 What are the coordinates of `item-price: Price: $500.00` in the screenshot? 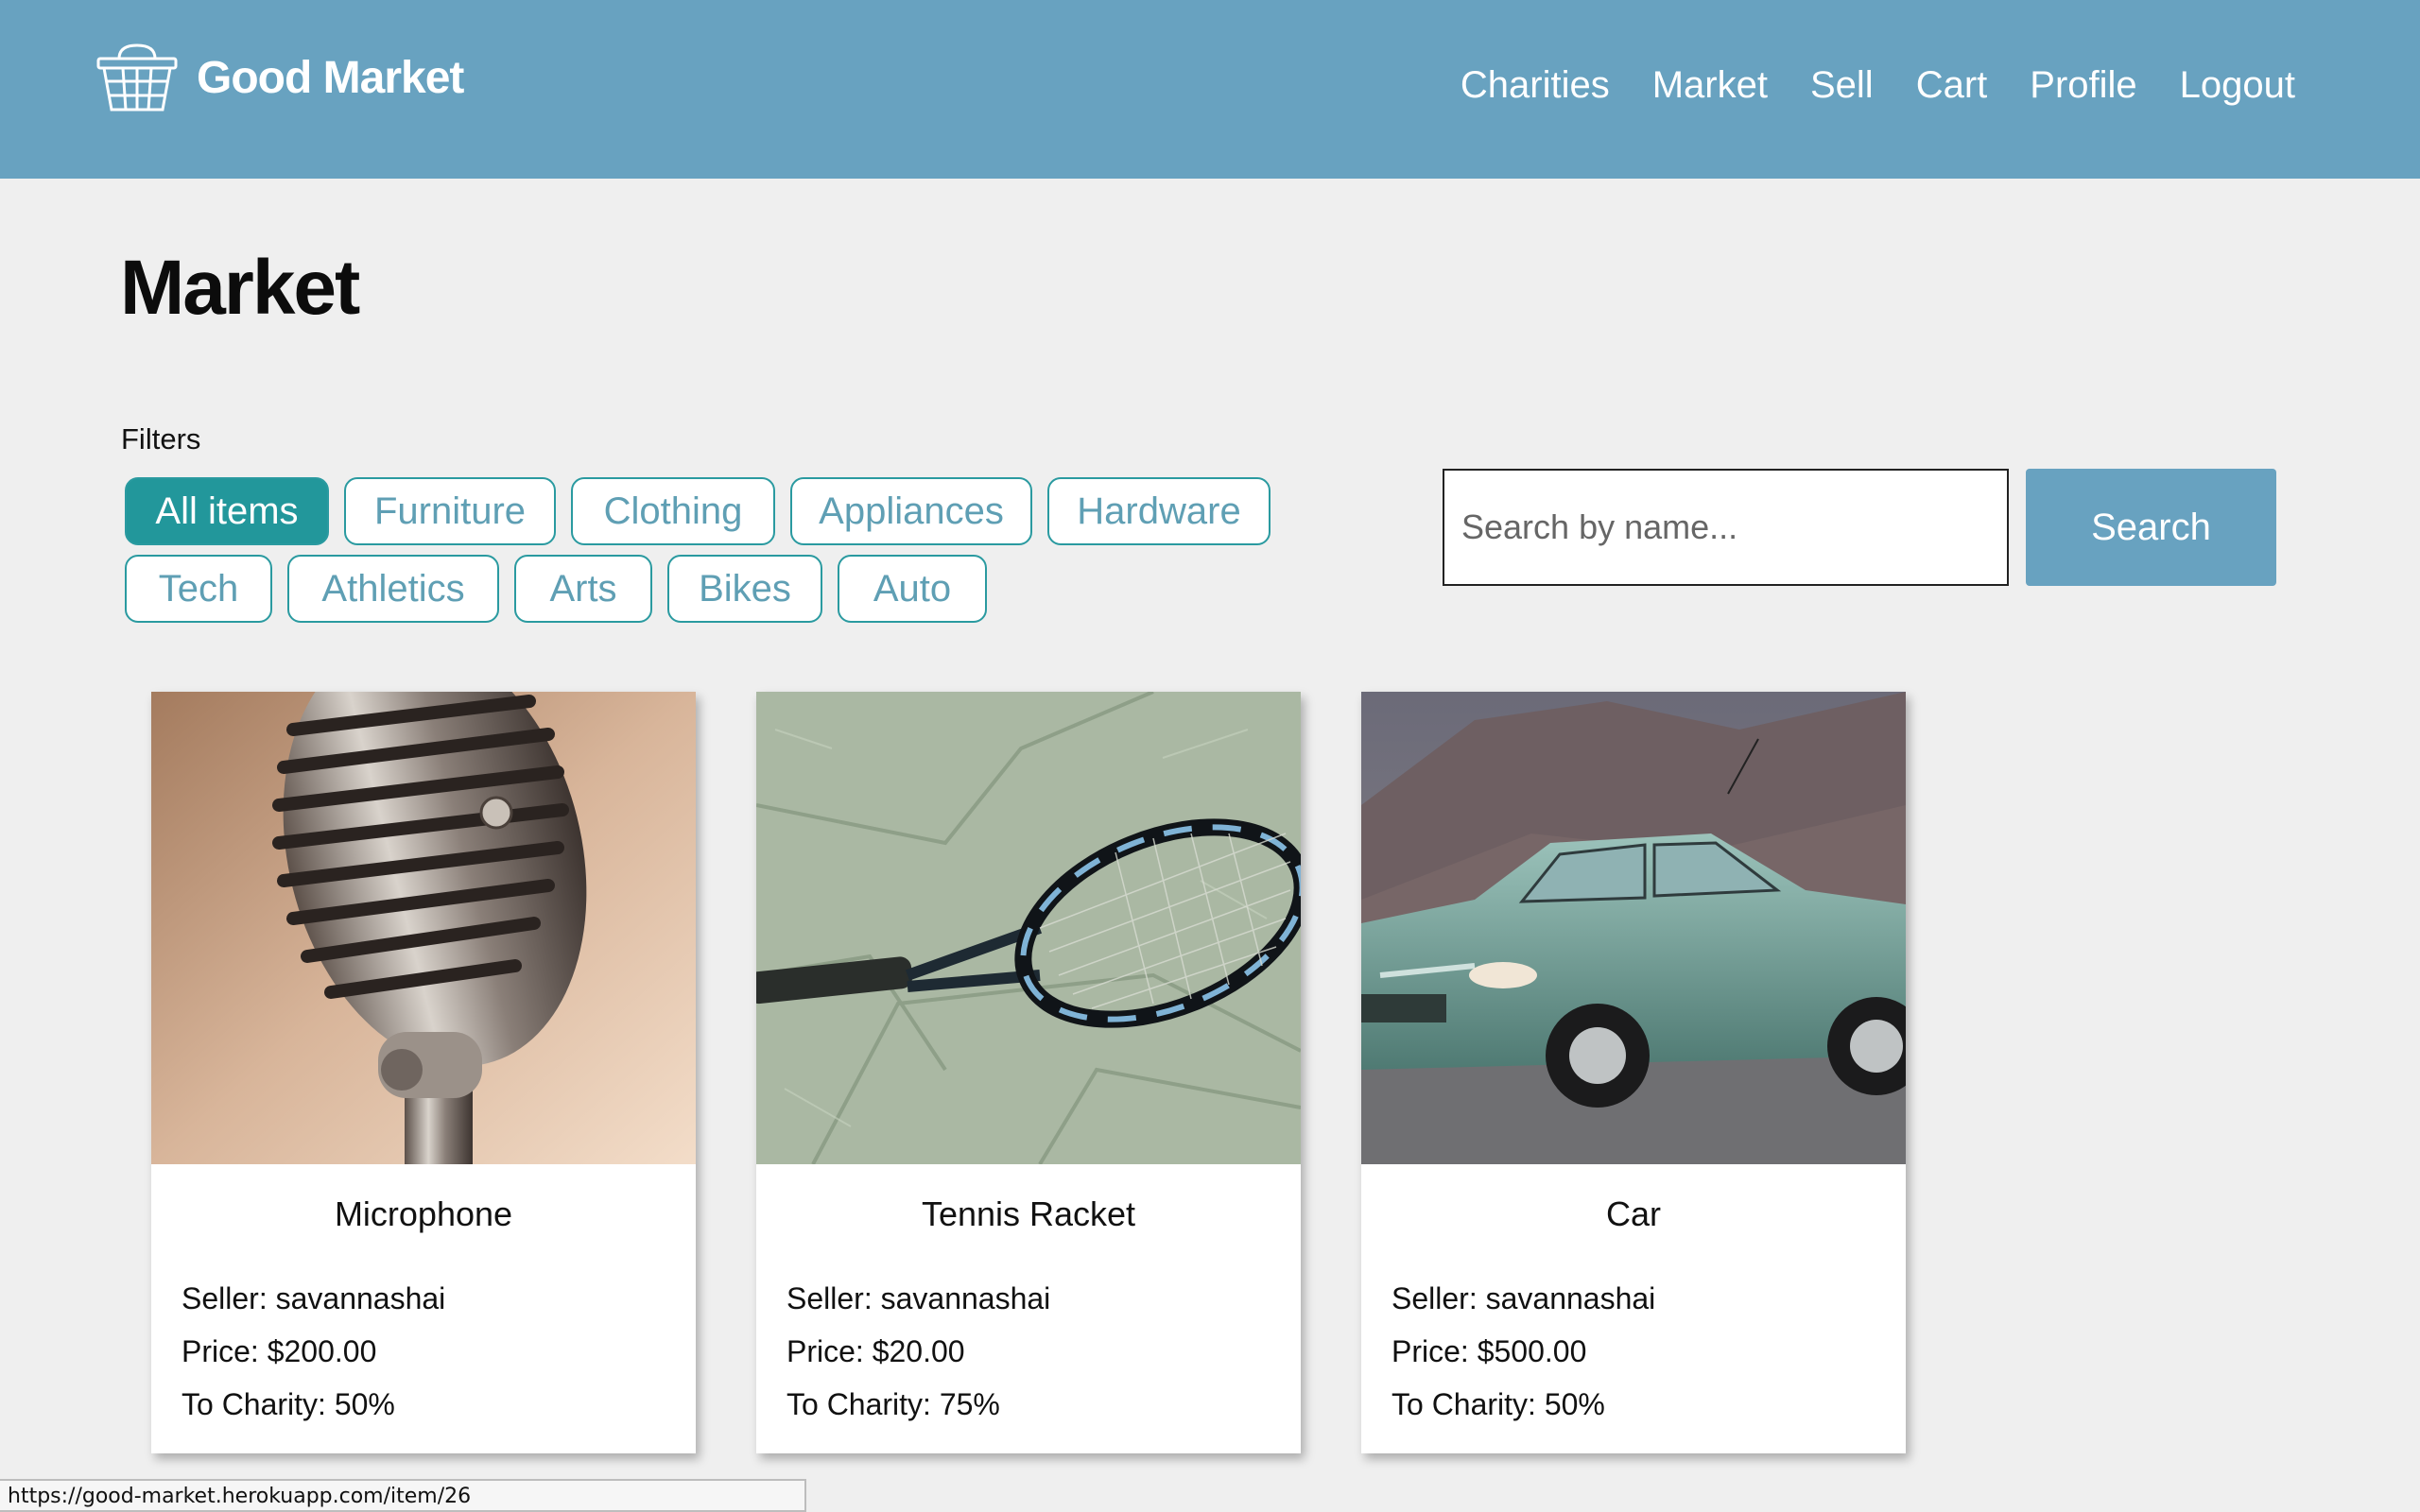 It's located at (1489, 1351).